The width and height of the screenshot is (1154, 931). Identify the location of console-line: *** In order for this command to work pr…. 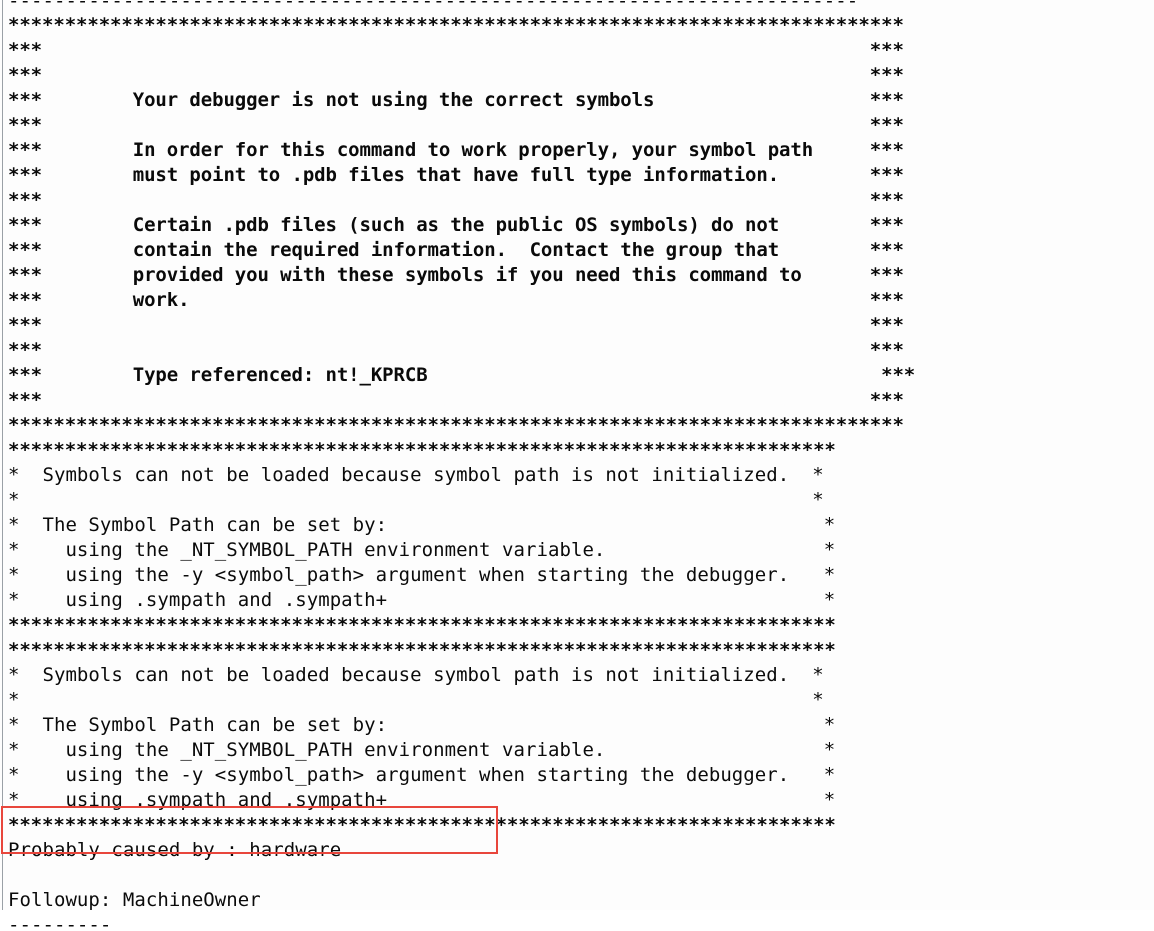
(456, 150).